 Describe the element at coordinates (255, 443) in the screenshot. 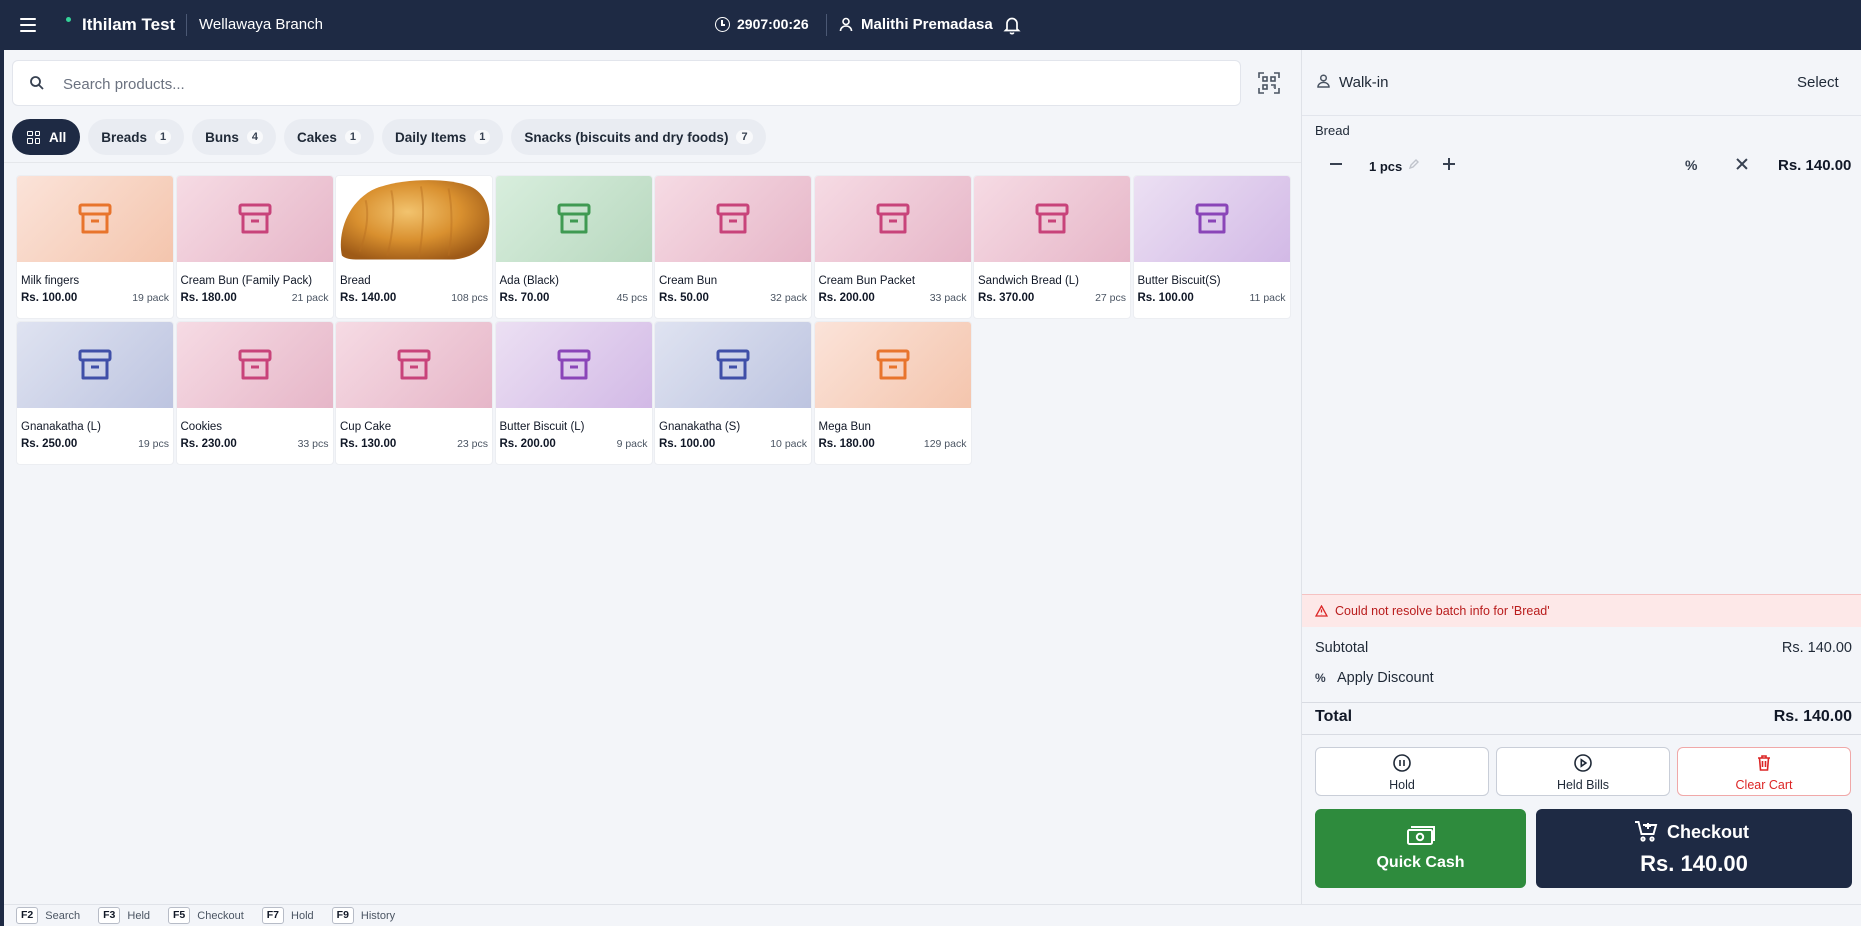

I see `product-meta: Rs. 230.00 33 pcs` at that location.